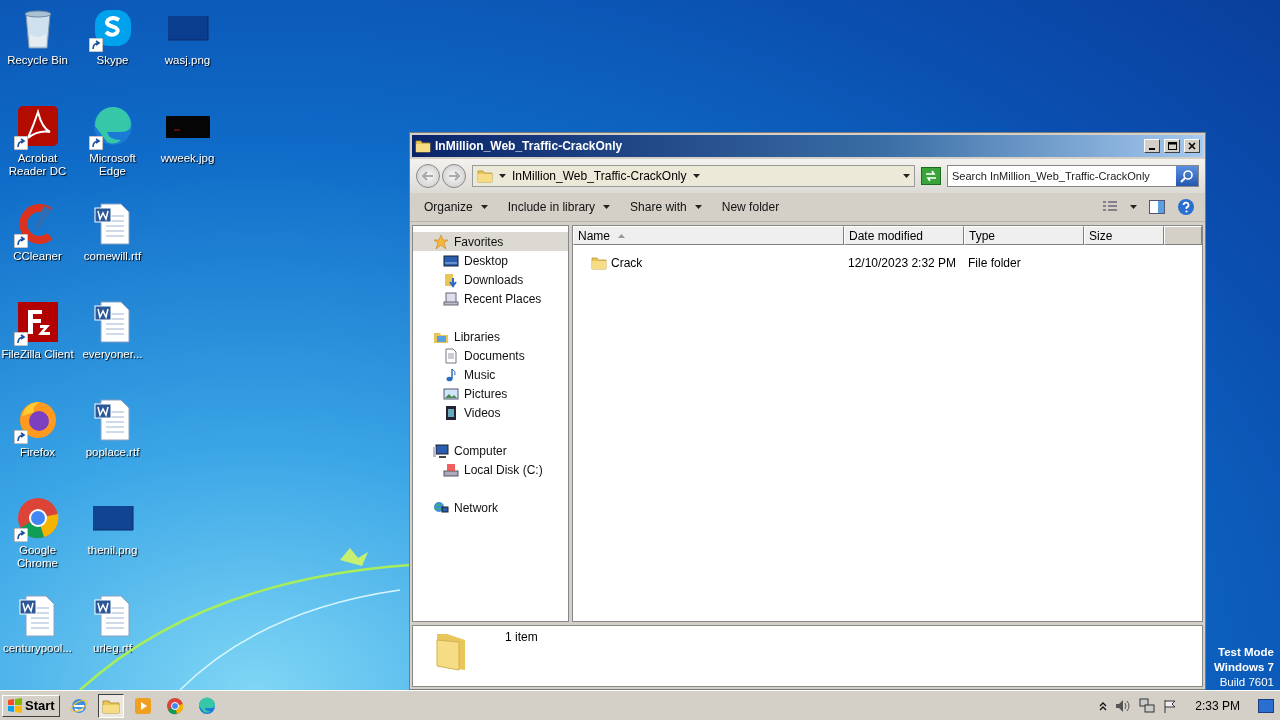 This screenshot has height=720, width=1280. What do you see at coordinates (481, 469) in the screenshot?
I see `nav-item: Local Disk (C:)` at bounding box center [481, 469].